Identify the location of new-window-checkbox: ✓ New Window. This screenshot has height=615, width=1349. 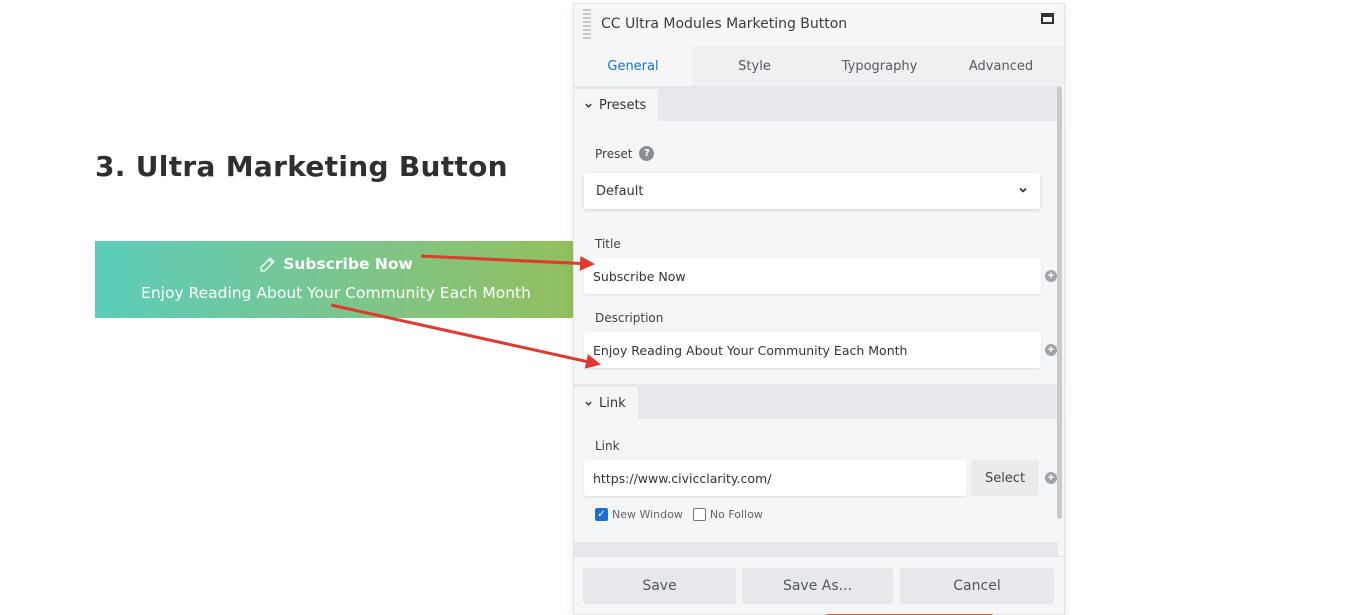
(639, 514).